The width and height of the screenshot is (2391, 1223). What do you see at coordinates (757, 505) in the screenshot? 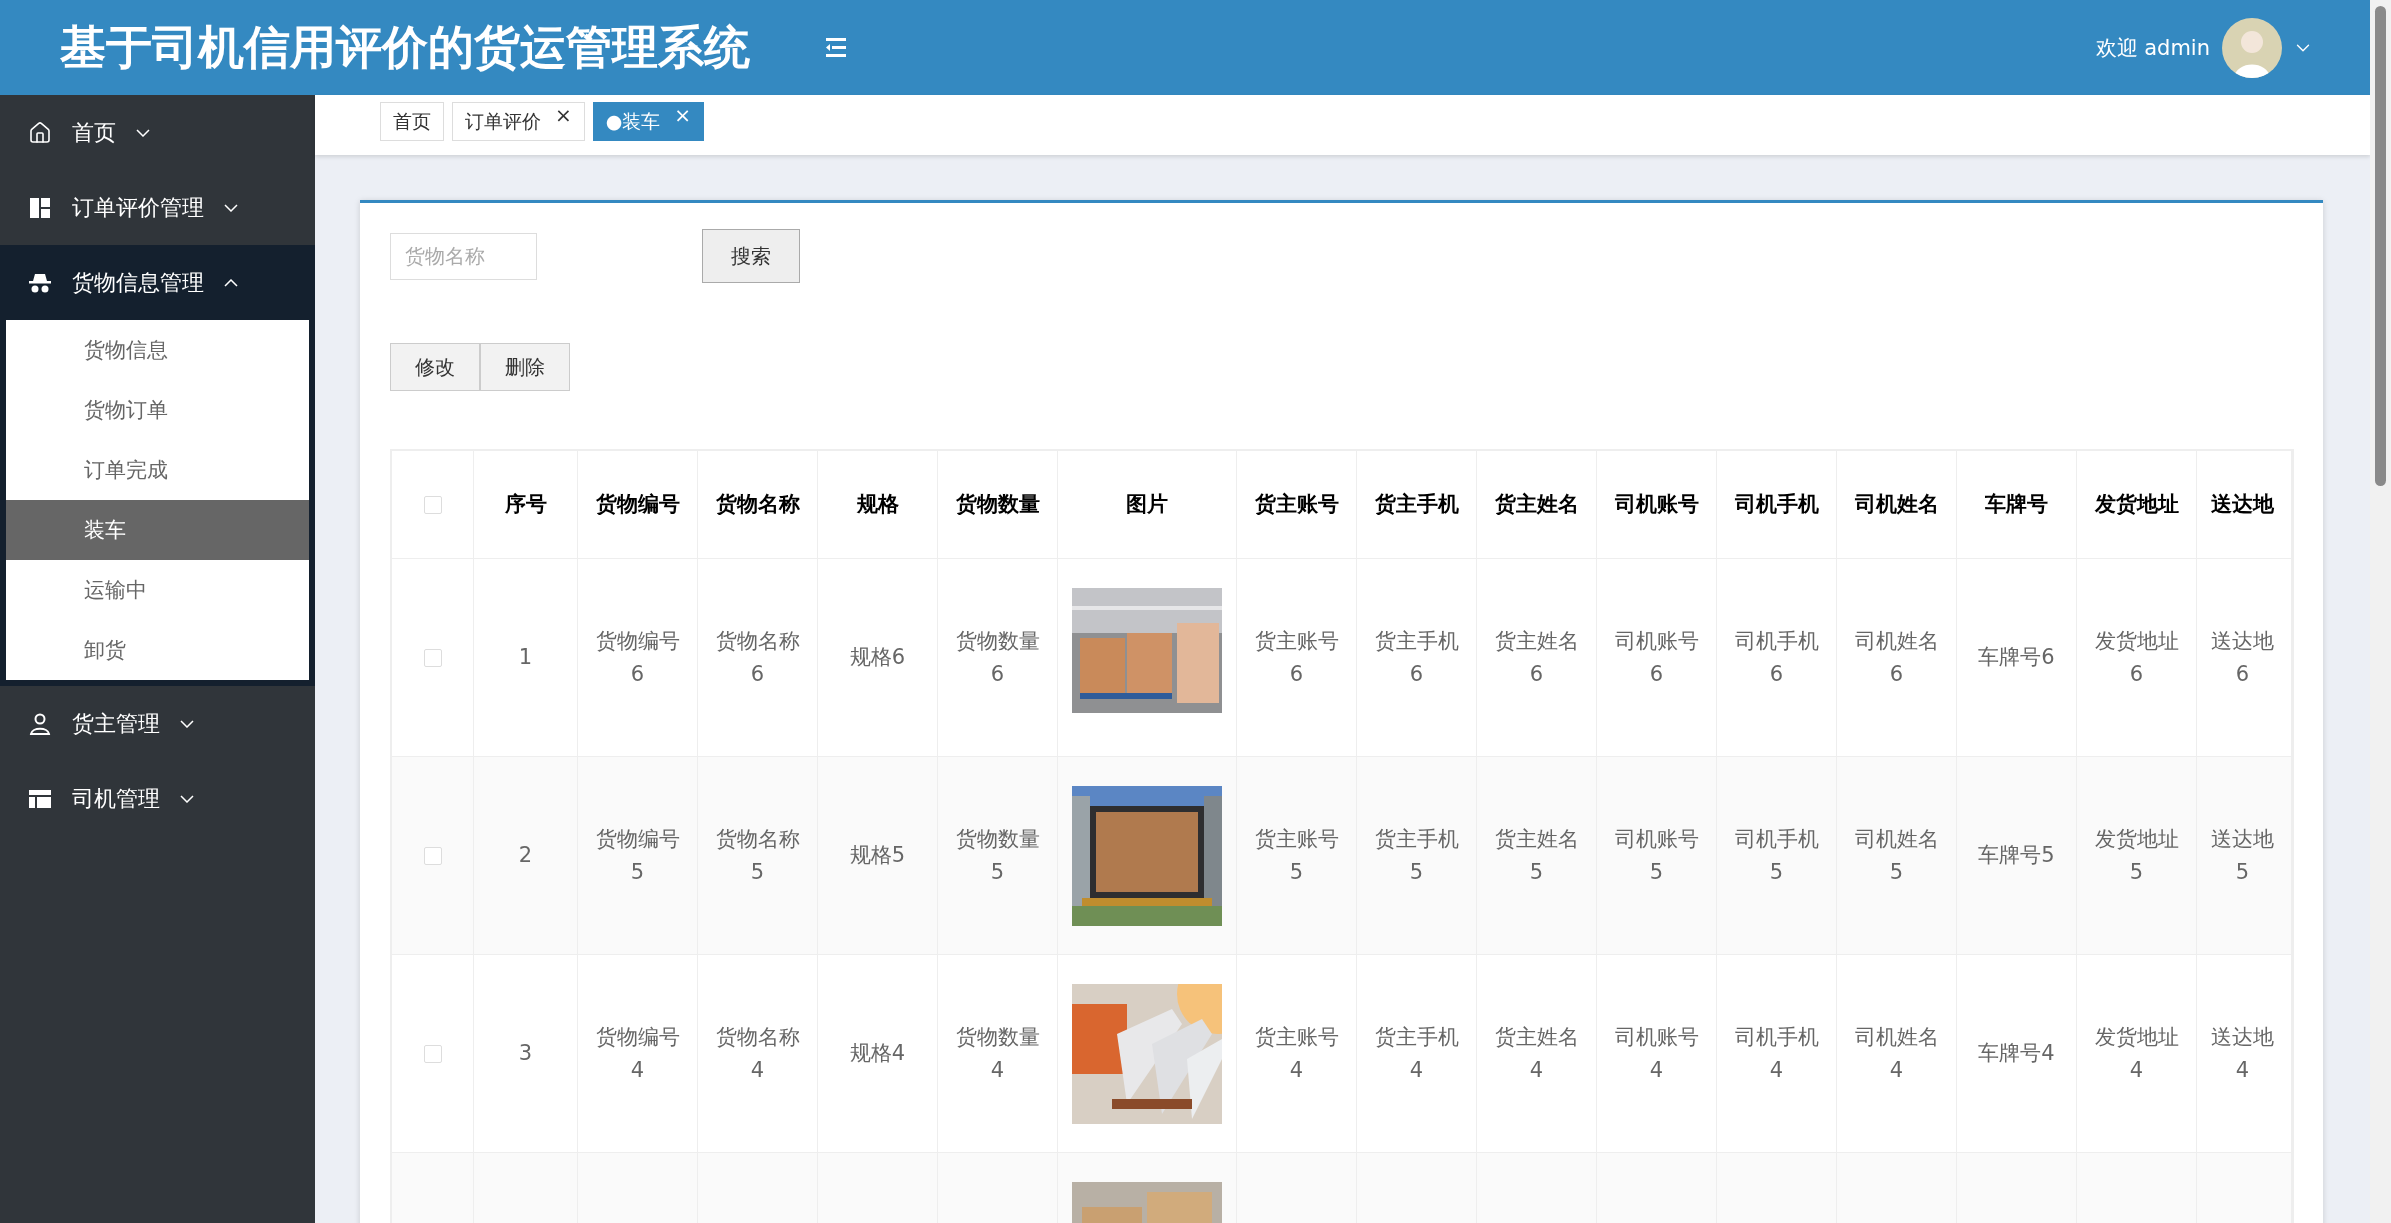
I see `column-header: 货物名称` at bounding box center [757, 505].